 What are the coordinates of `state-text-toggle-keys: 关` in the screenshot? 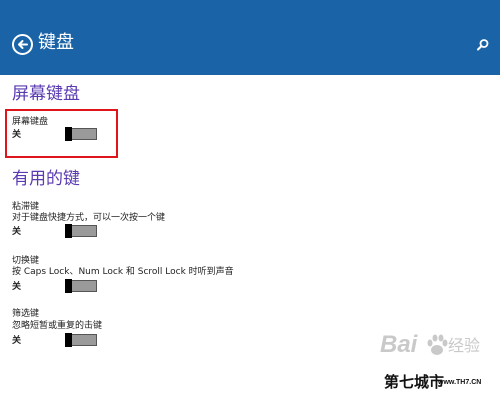 It's located at (17, 287).